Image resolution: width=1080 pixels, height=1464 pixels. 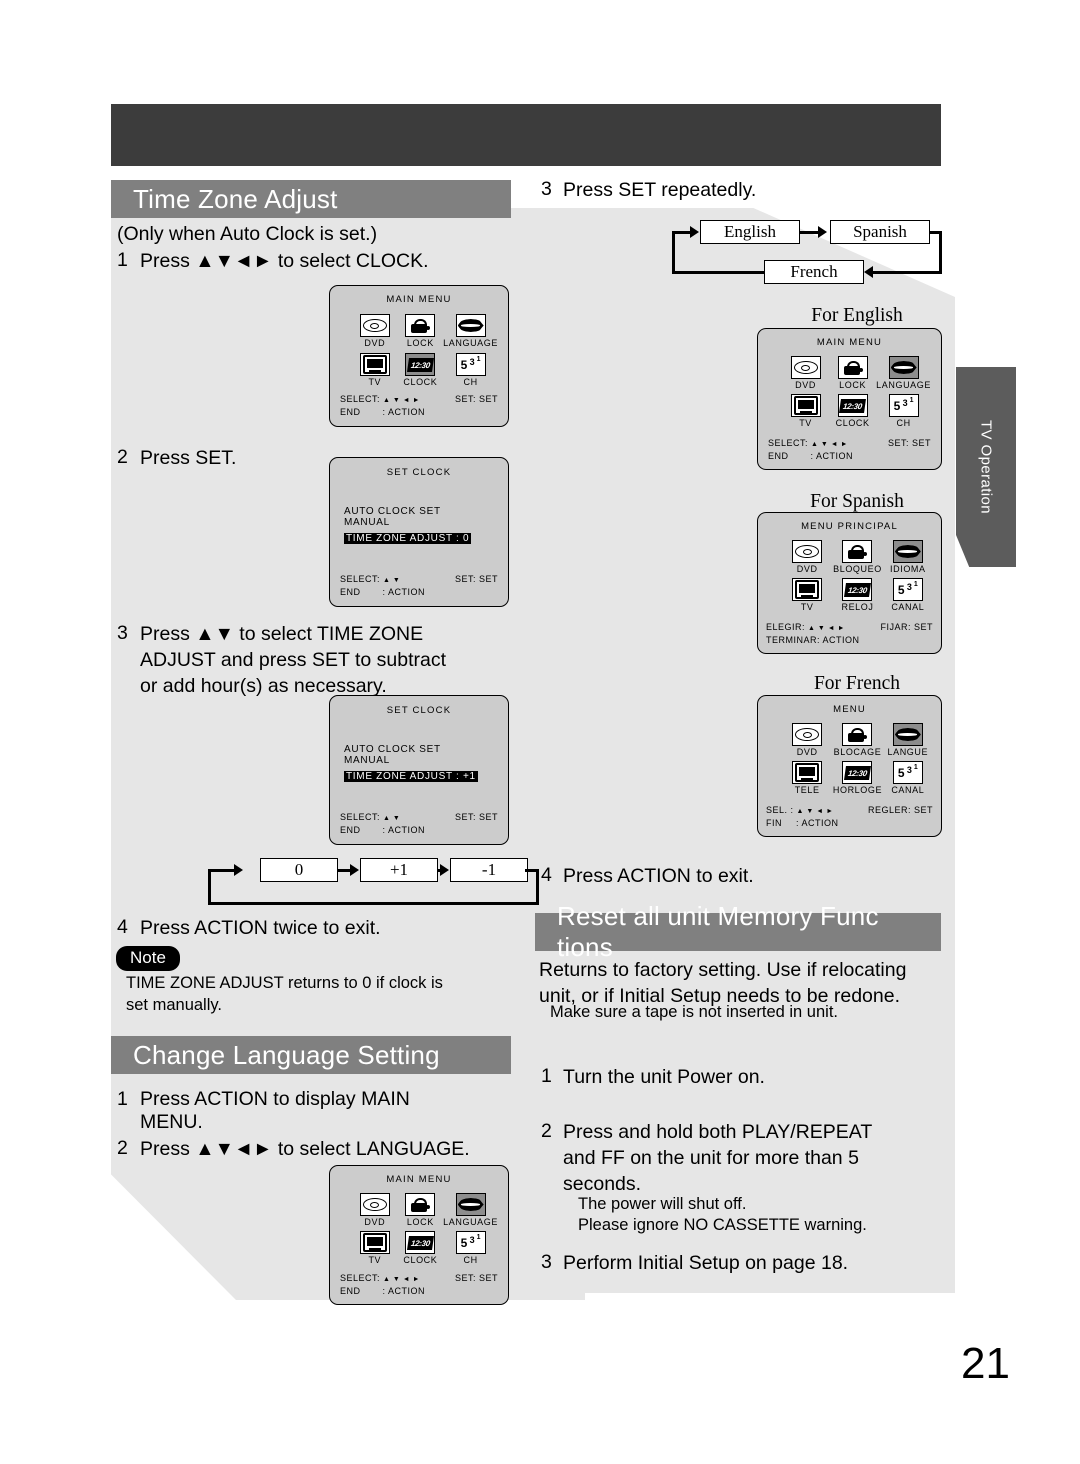 I want to click on osd-menu-item: 12:30 RELOJ, so click(x=857, y=595).